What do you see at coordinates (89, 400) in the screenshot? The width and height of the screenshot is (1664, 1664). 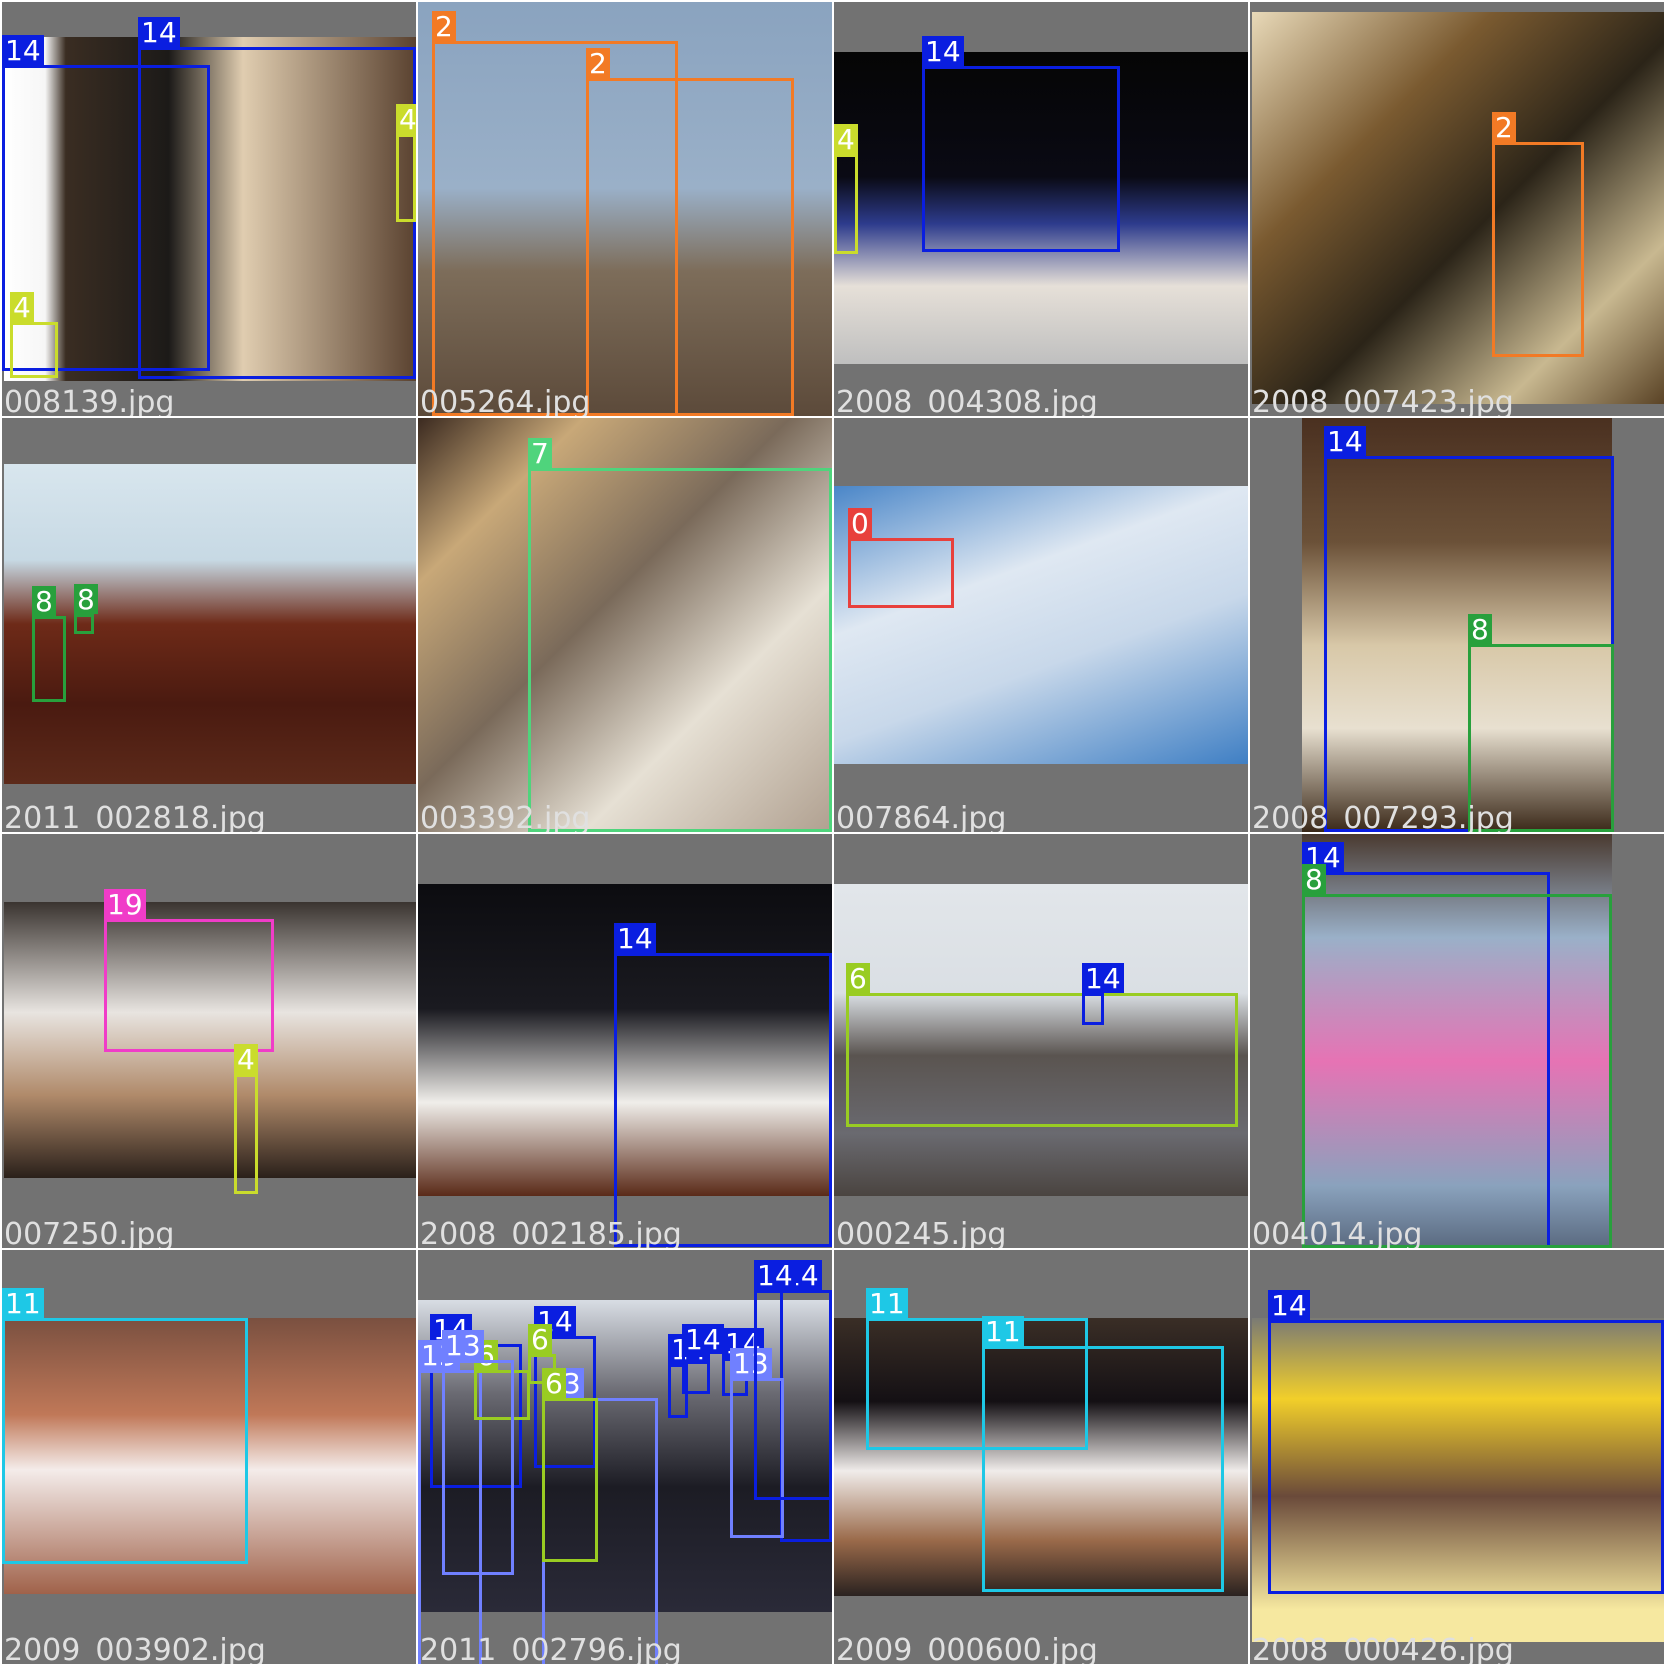 I see `tile-filename: 008139.jpg` at bounding box center [89, 400].